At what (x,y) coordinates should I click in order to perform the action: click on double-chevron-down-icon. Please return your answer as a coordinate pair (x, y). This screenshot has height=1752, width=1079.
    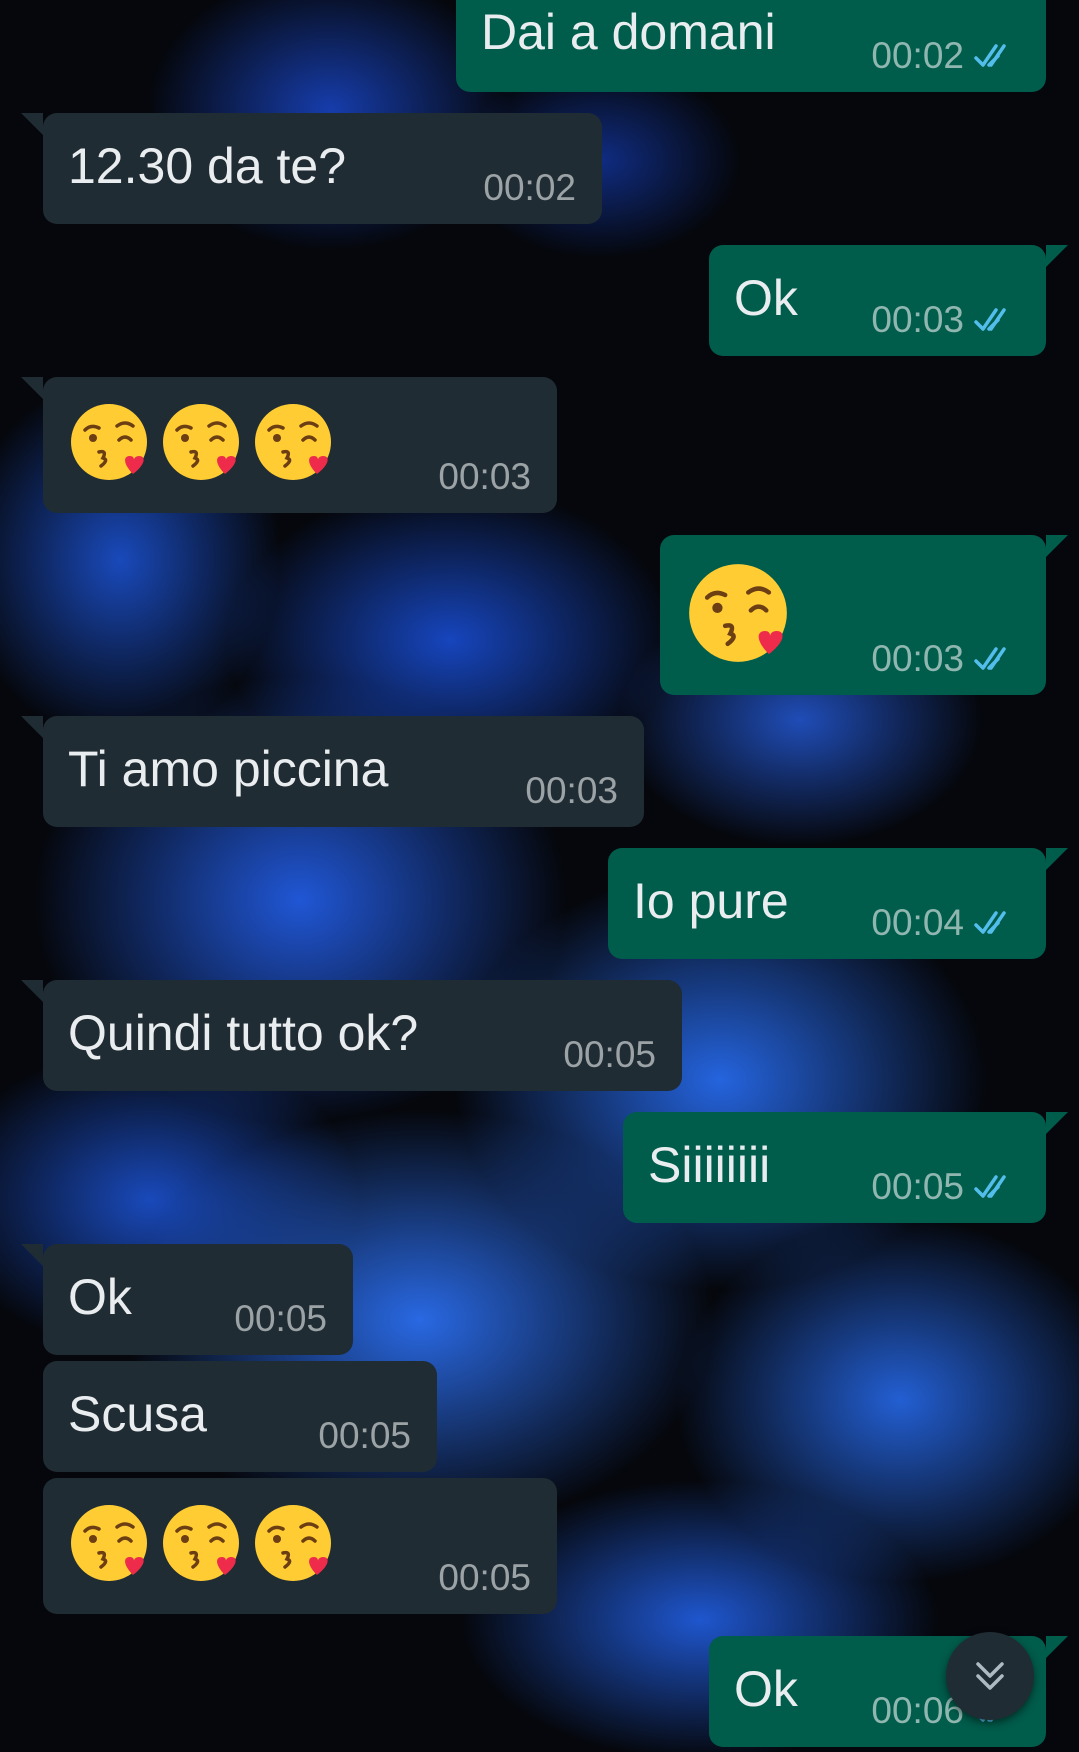
    Looking at the image, I should click on (990, 1676).